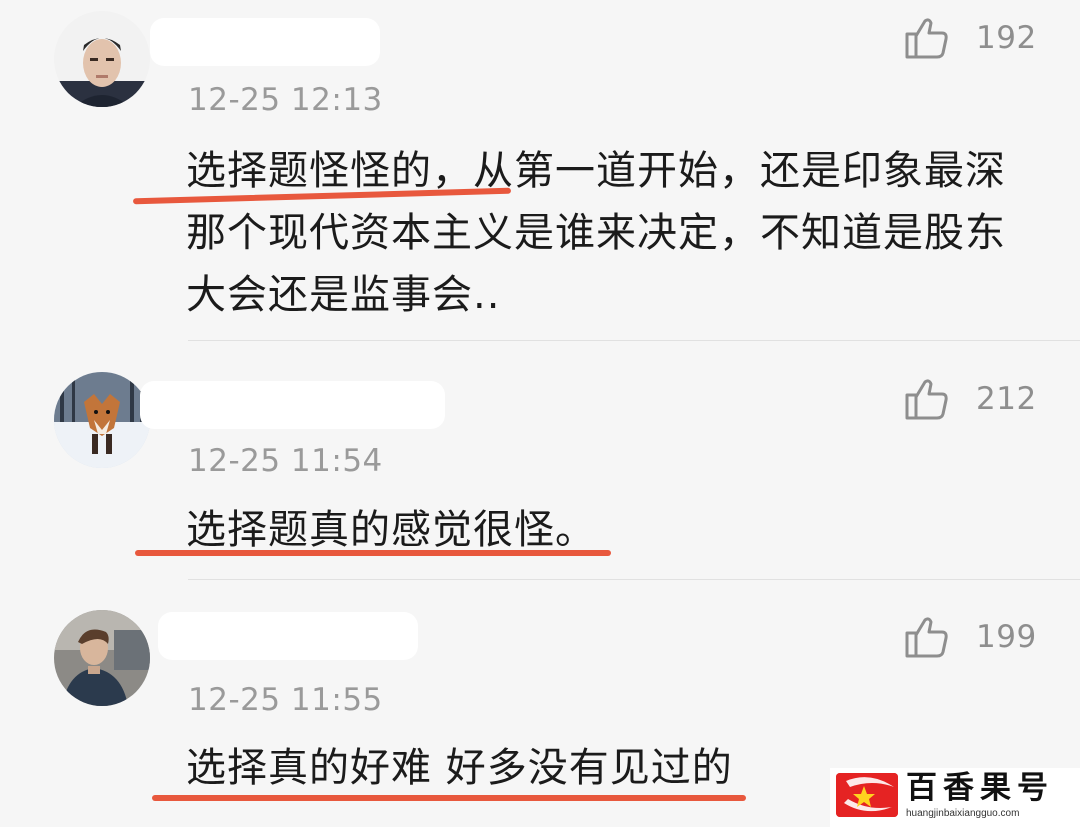 The width and height of the screenshot is (1080, 827). Describe the element at coordinates (867, 795) in the screenshot. I see `star-logo-icon` at that location.